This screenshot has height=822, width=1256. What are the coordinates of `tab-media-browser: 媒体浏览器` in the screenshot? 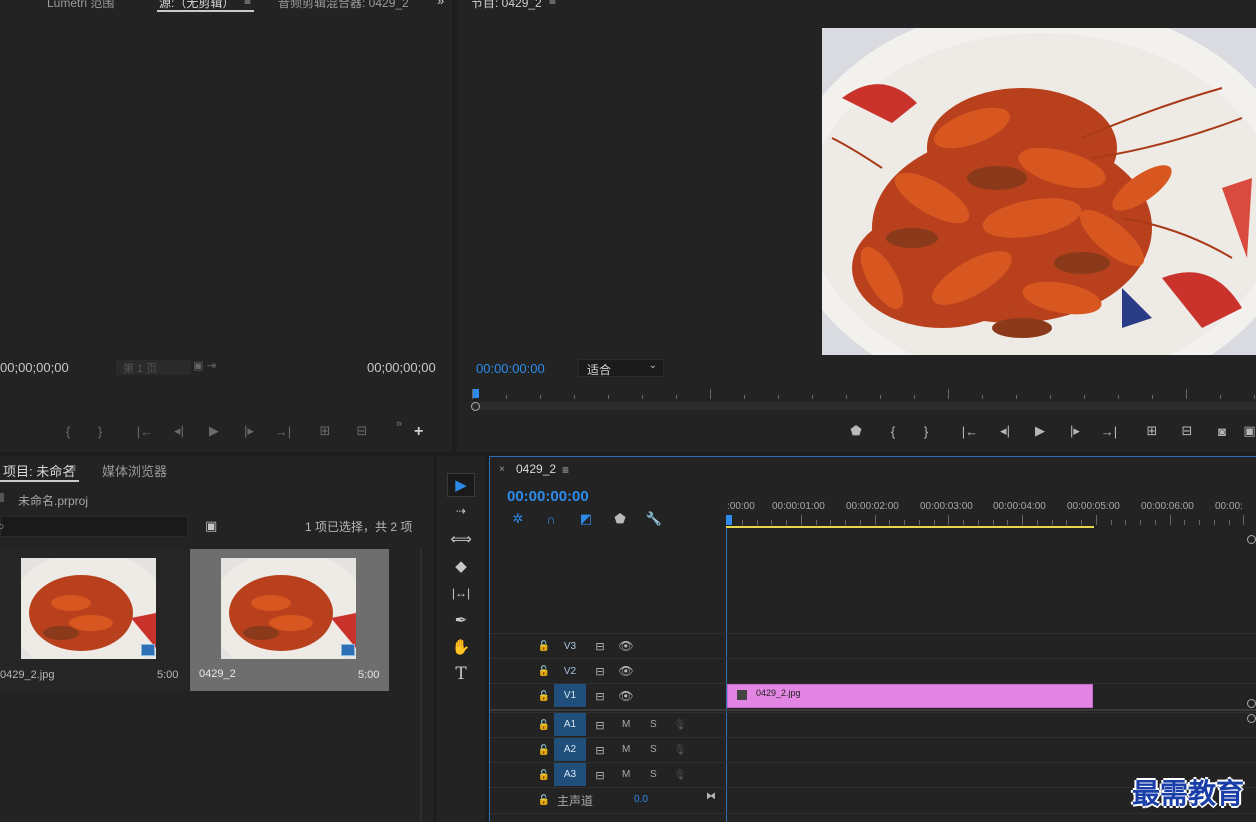 It's located at (134, 470).